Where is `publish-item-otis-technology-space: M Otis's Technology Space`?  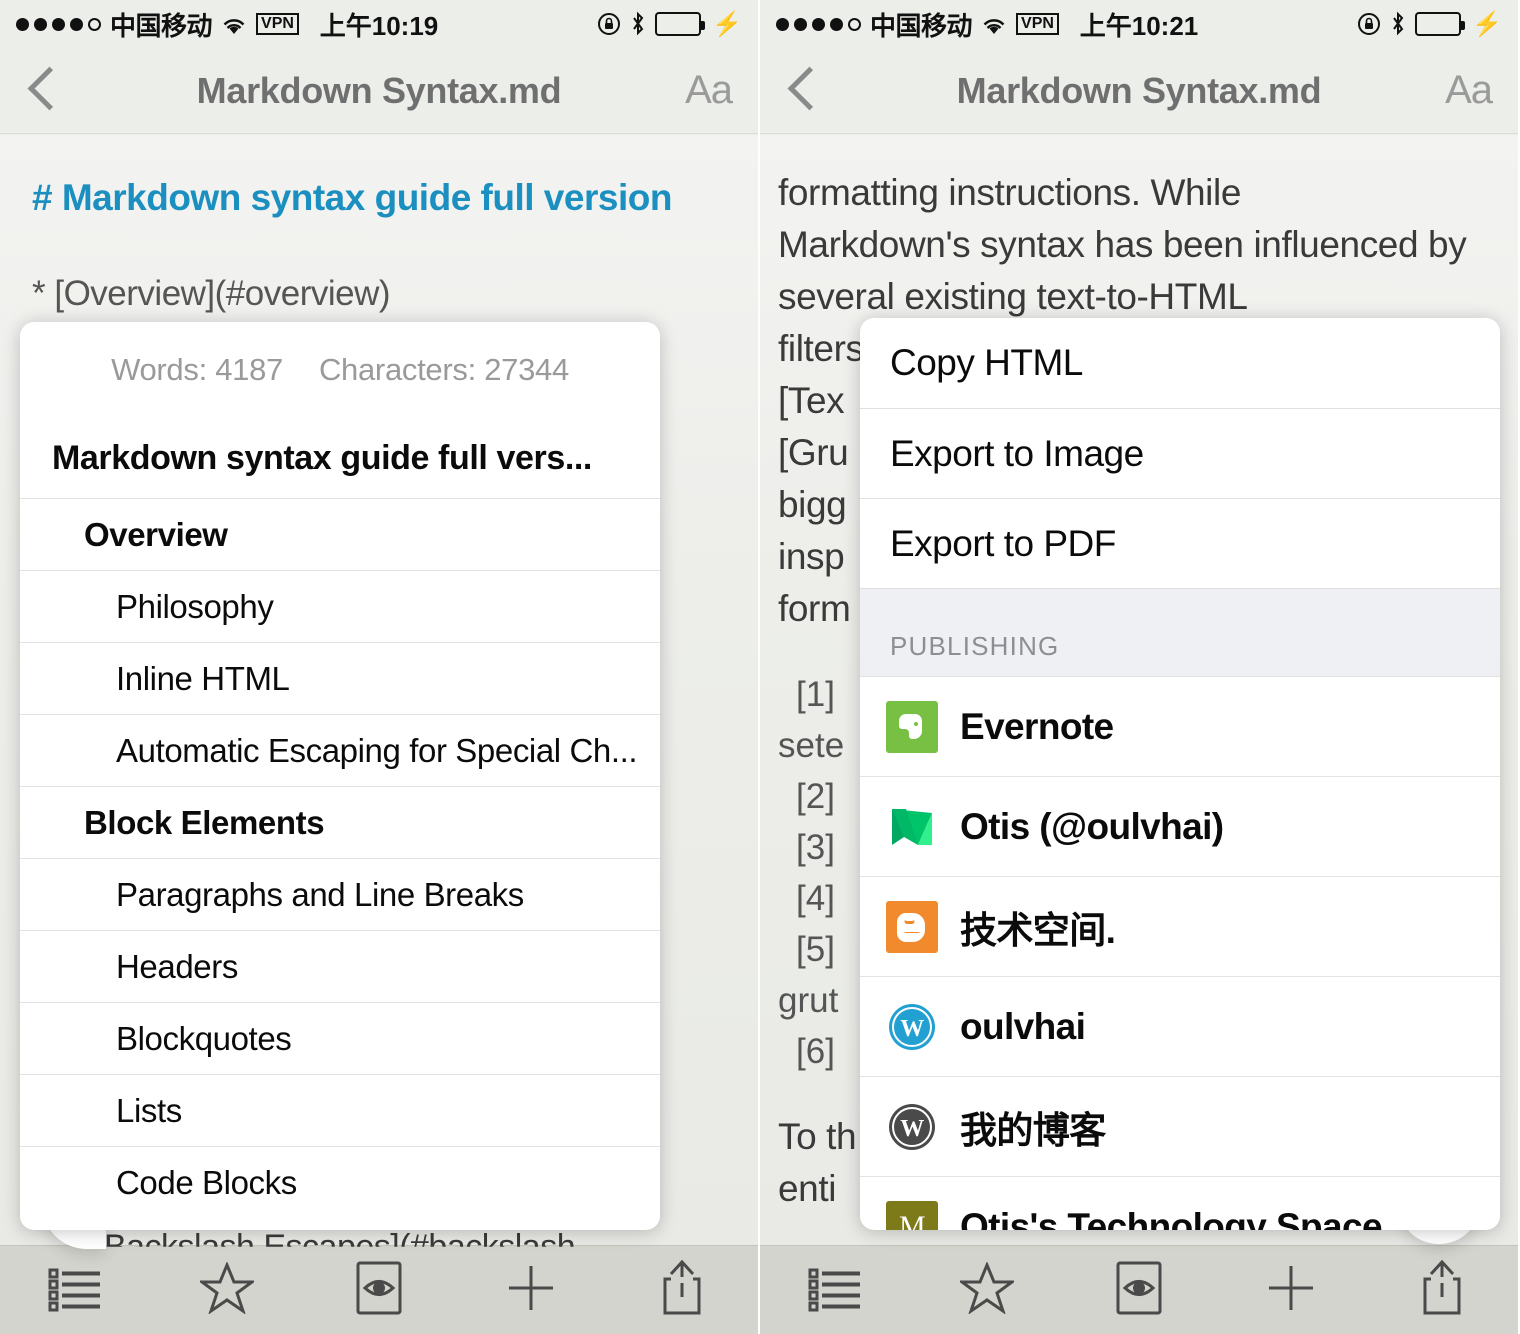 publish-item-otis-technology-space: M Otis's Technology Space is located at coordinates (1180, 1203).